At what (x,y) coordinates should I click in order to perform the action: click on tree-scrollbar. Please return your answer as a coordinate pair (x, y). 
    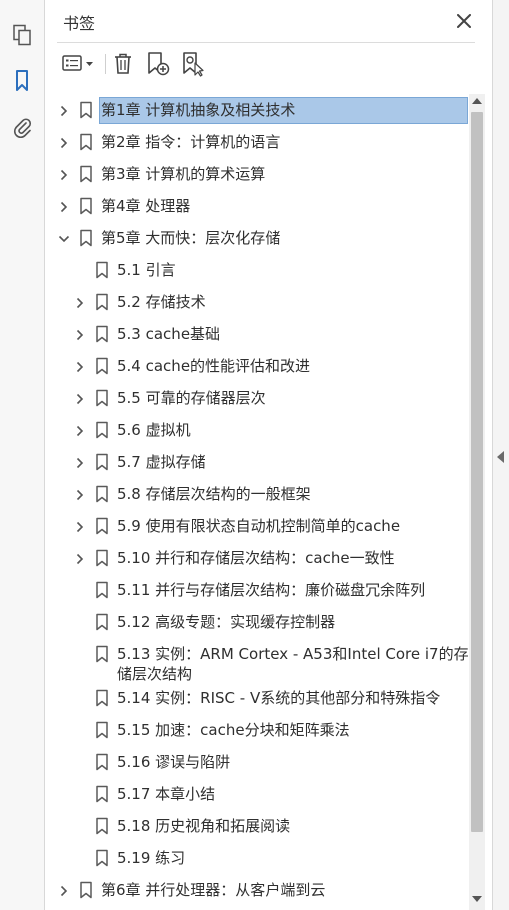
    Looking at the image, I should click on (477, 502).